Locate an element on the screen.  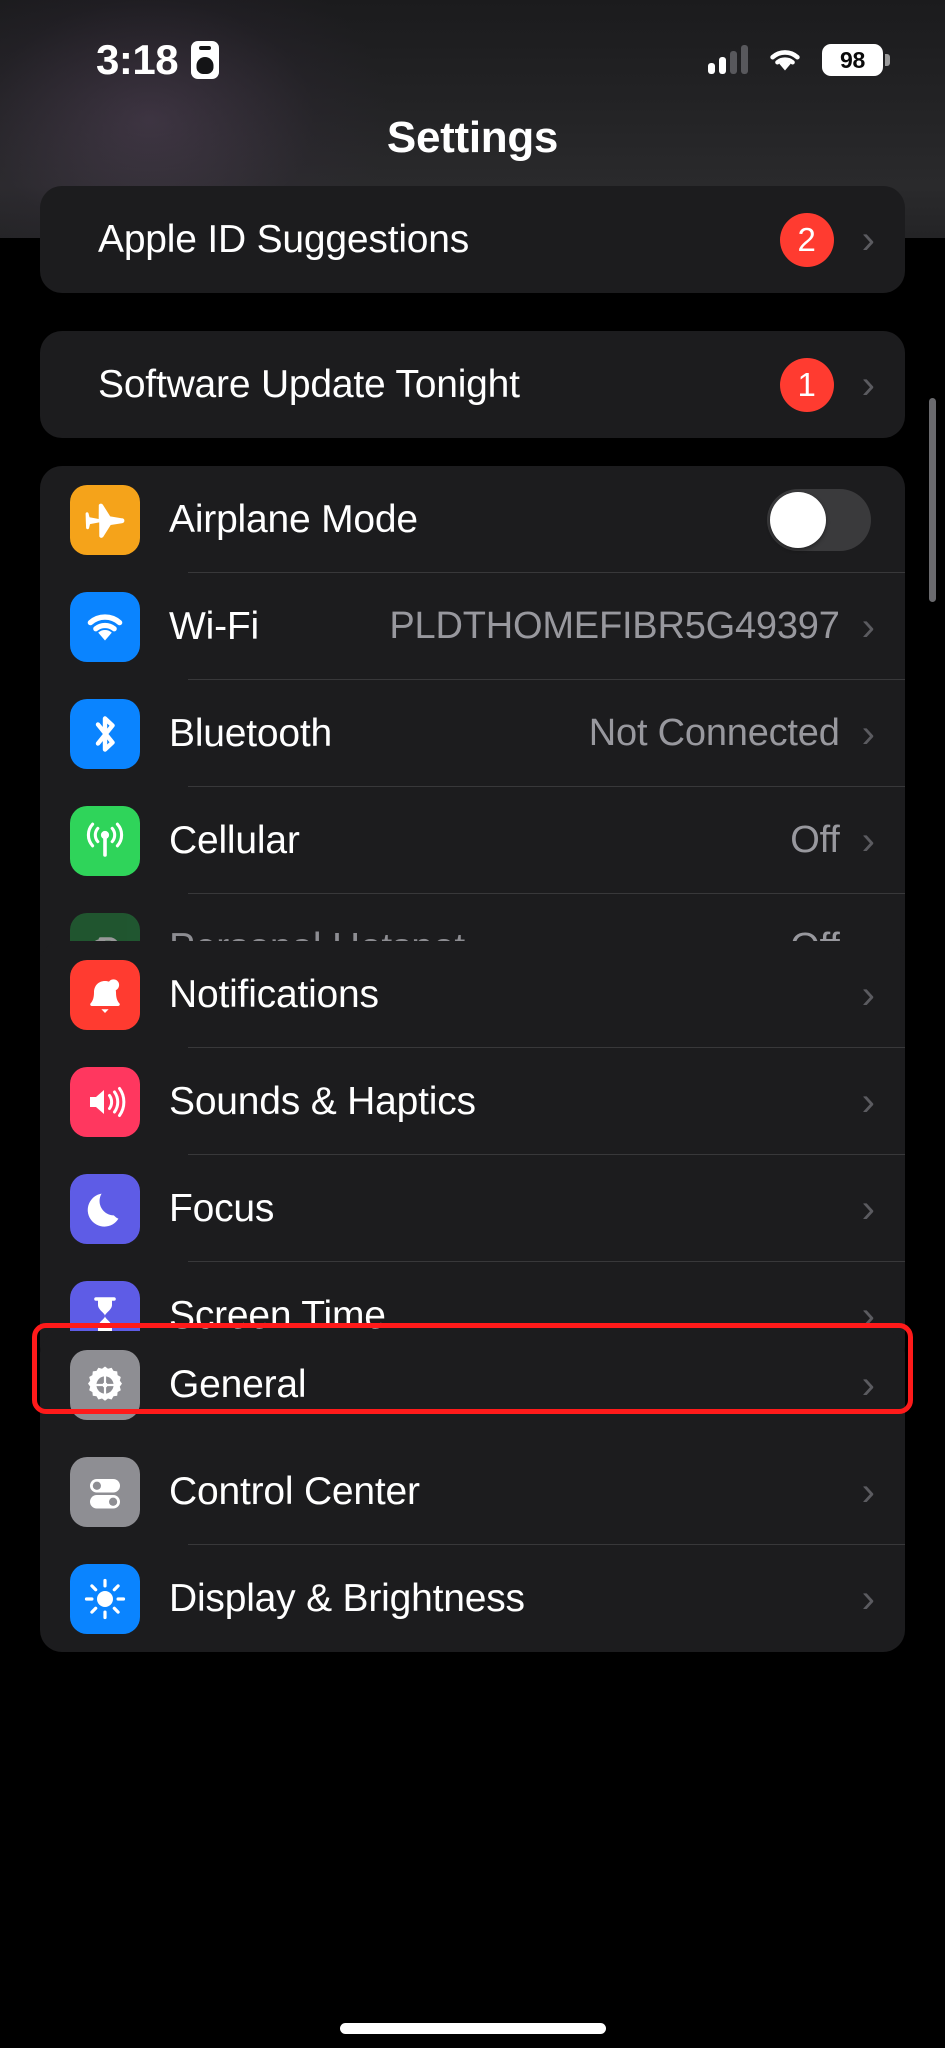
bluetooth-icon is located at coordinates (105, 733).